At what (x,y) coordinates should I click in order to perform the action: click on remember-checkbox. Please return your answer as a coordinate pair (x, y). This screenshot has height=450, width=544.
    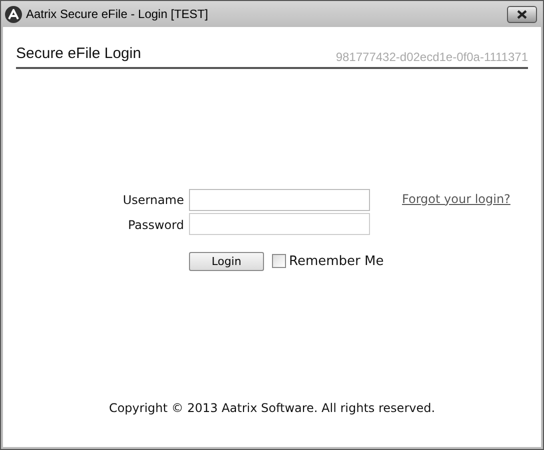
    Looking at the image, I should click on (279, 261).